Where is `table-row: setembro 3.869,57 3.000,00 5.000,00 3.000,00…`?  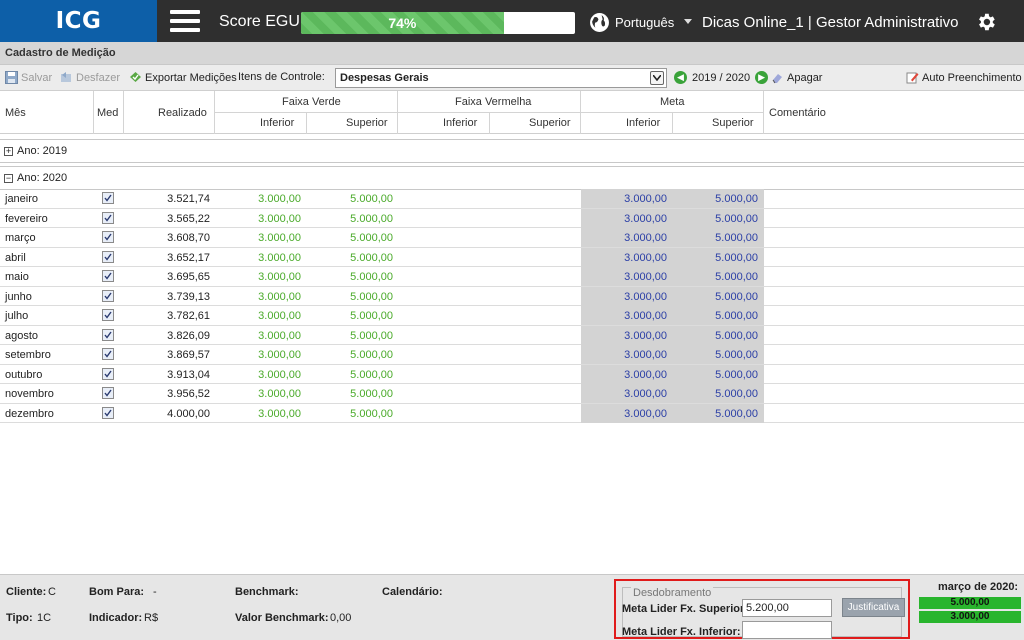 table-row: setembro 3.869,57 3.000,00 5.000,00 3.000,00… is located at coordinates (512, 355).